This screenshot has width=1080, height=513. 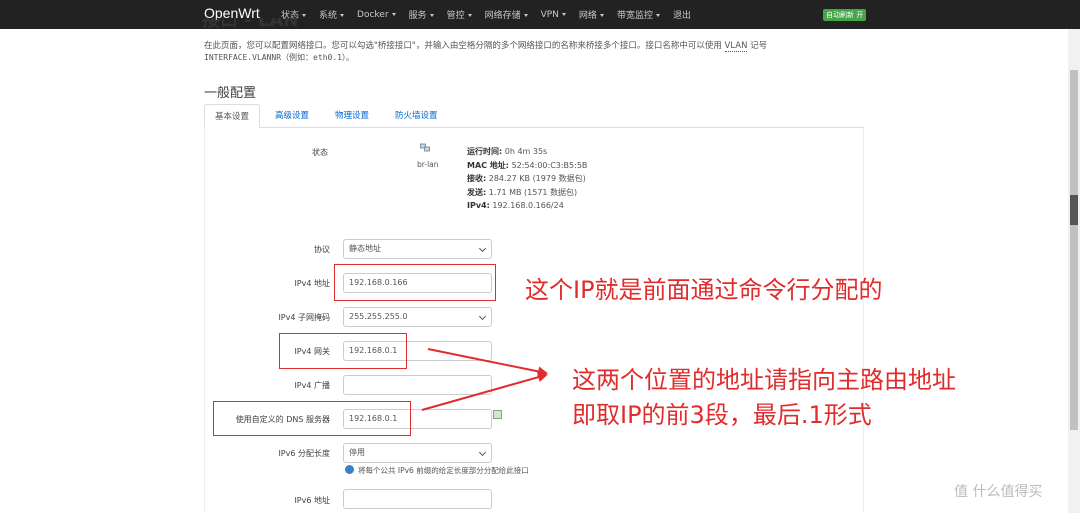 I want to click on watermark: 值 什么值得买, so click(x=998, y=492).